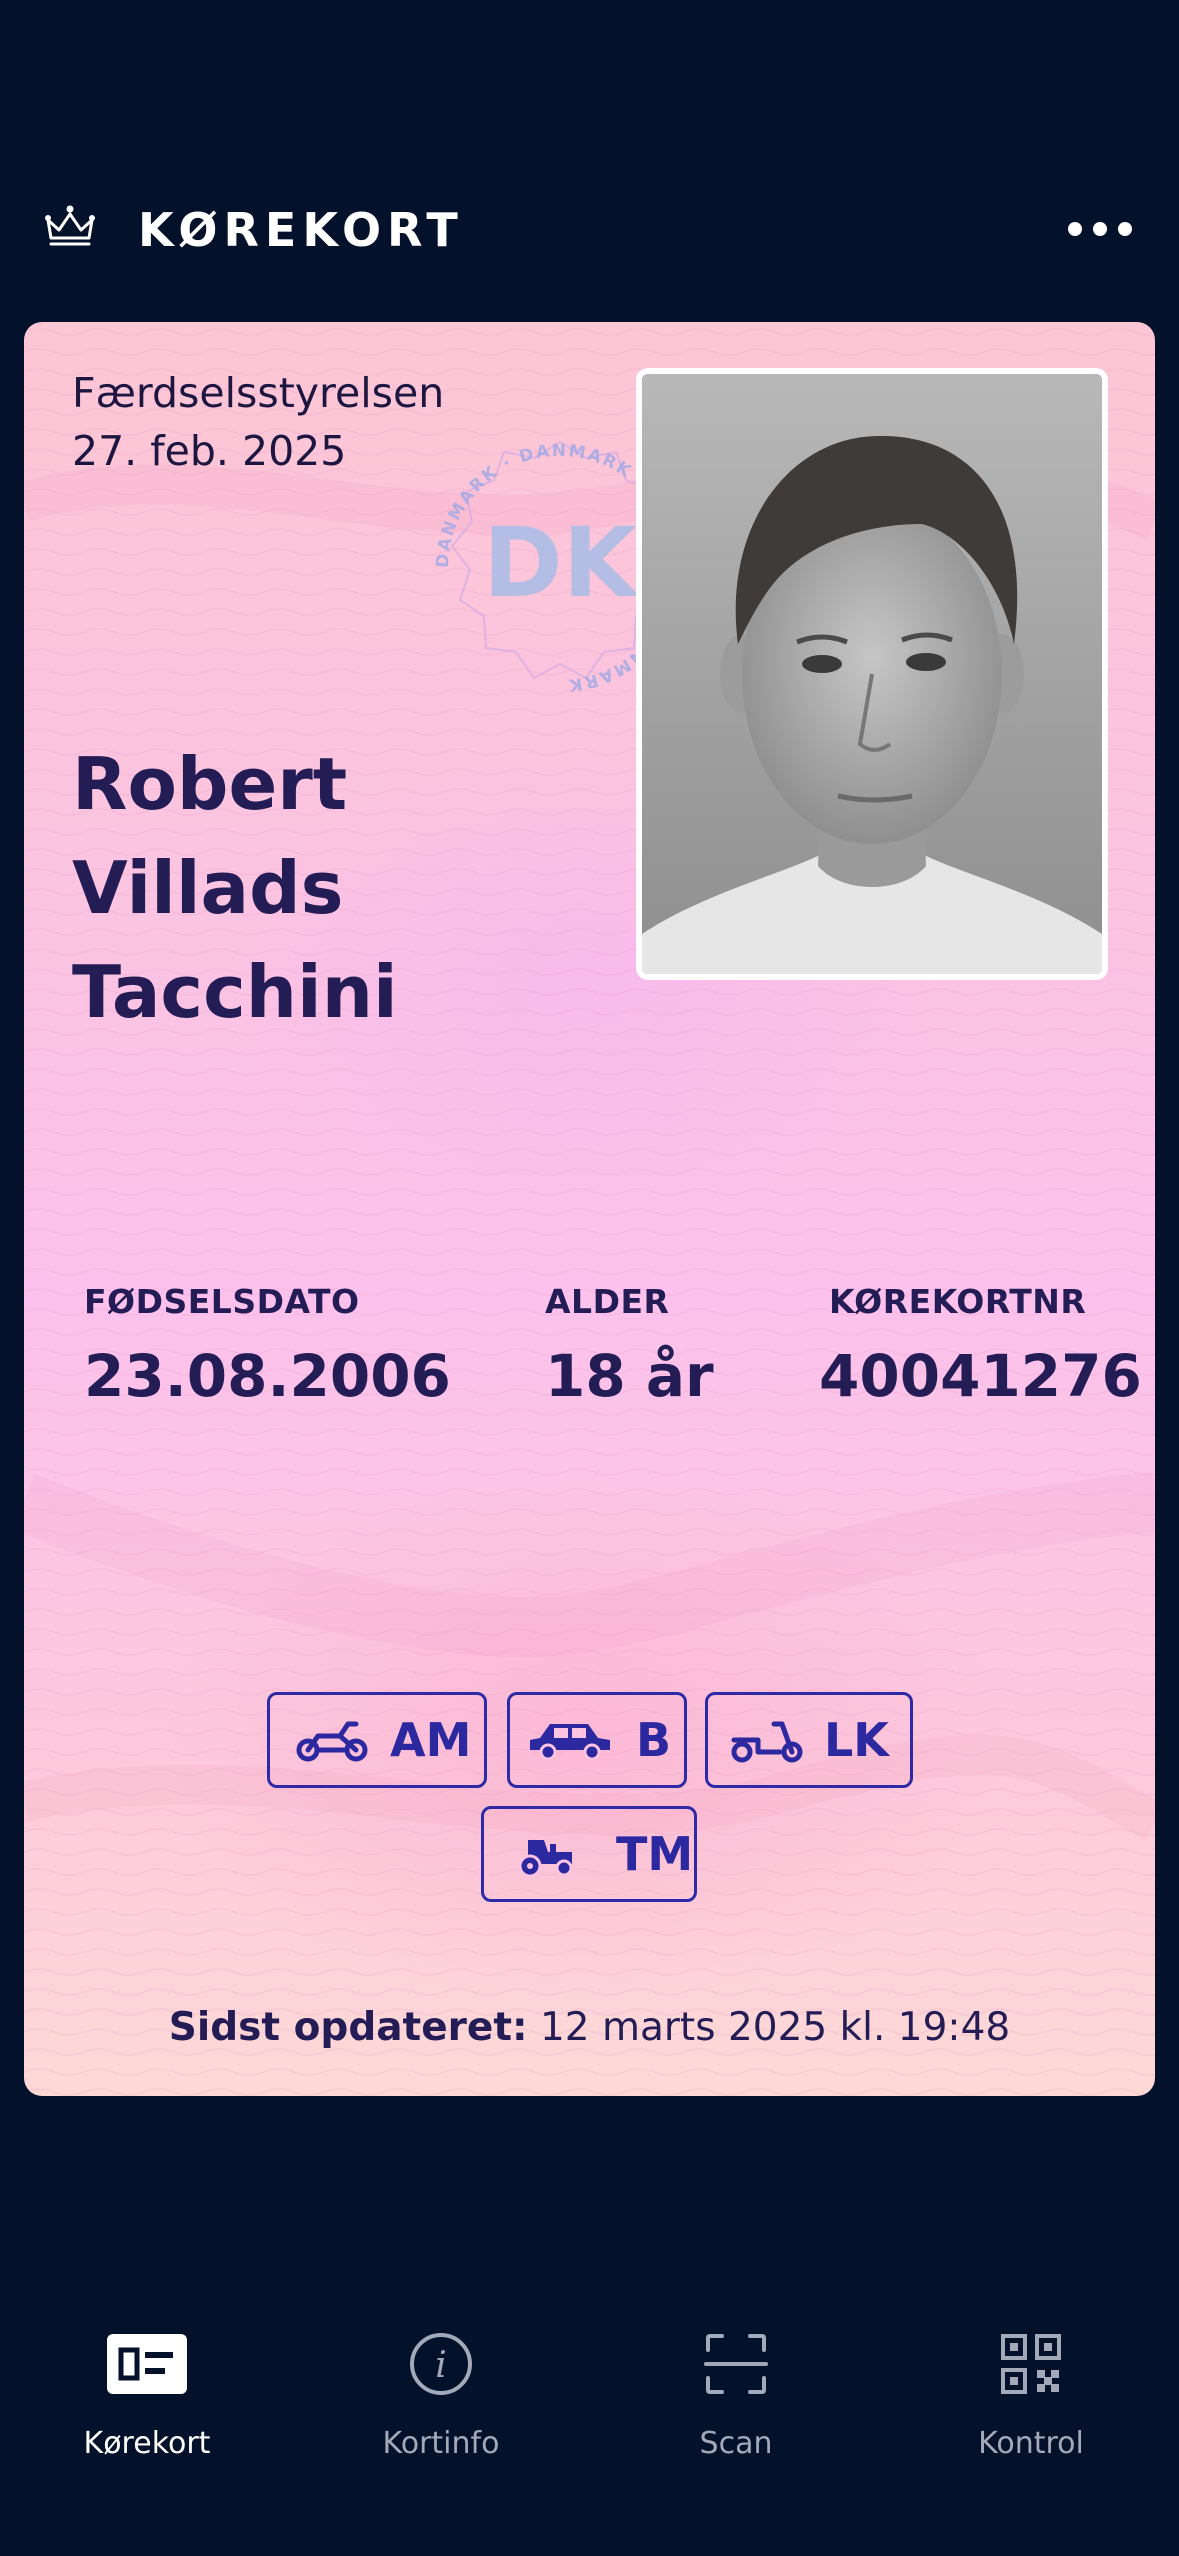 The image size is (1179, 2556). I want to click on holder-name-line2: Tacchini, so click(235, 992).